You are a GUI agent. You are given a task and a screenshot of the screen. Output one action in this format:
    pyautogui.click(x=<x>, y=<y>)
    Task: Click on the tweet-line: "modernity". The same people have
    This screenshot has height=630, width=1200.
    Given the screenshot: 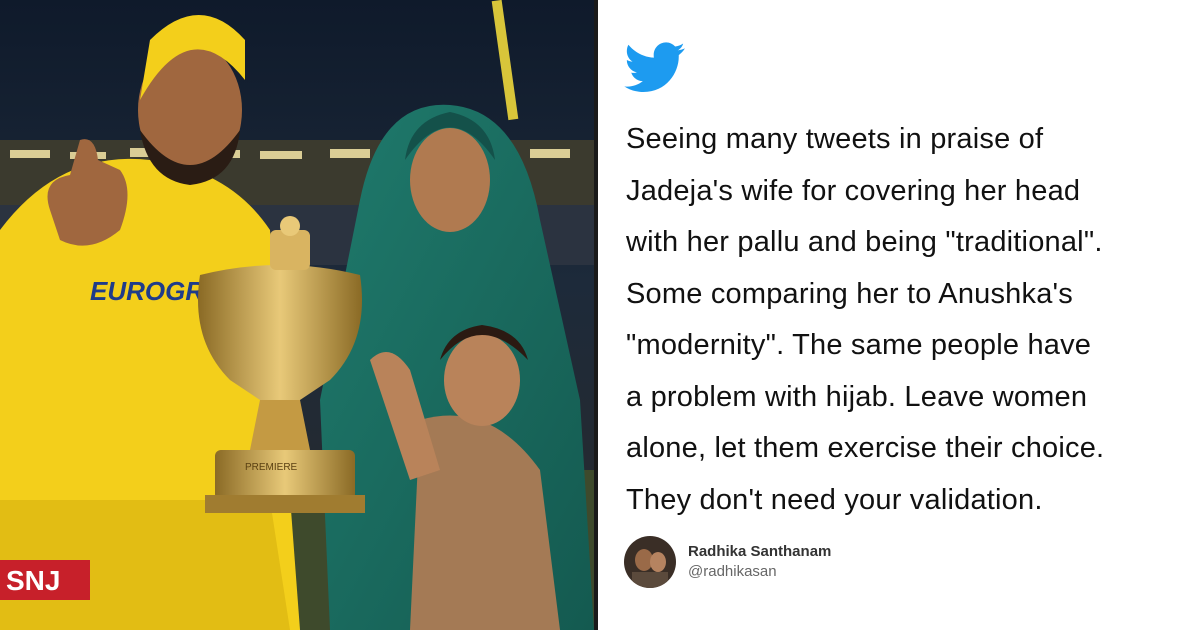 What is the action you would take?
    pyautogui.click(x=859, y=345)
    